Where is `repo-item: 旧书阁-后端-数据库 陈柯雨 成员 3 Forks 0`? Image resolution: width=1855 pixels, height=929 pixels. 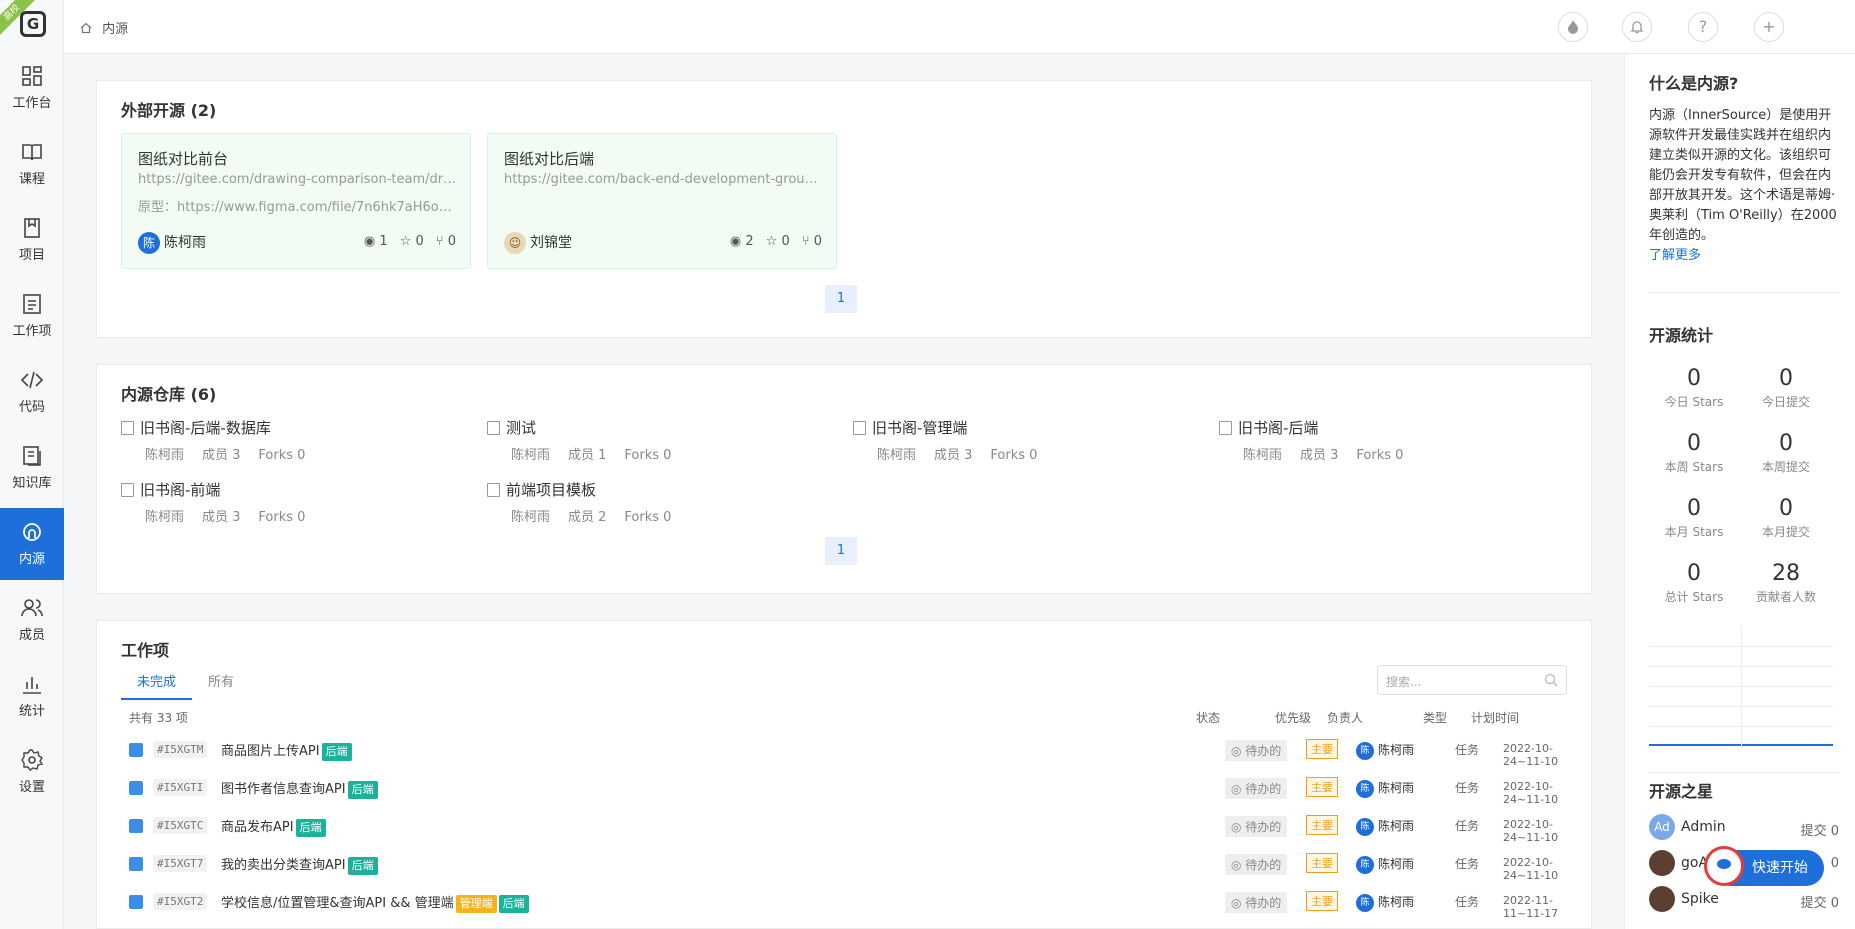
repo-item: 旧书阁-后端-数据库 陈柯雨 成员 3 Forks 0 is located at coordinates (301, 443).